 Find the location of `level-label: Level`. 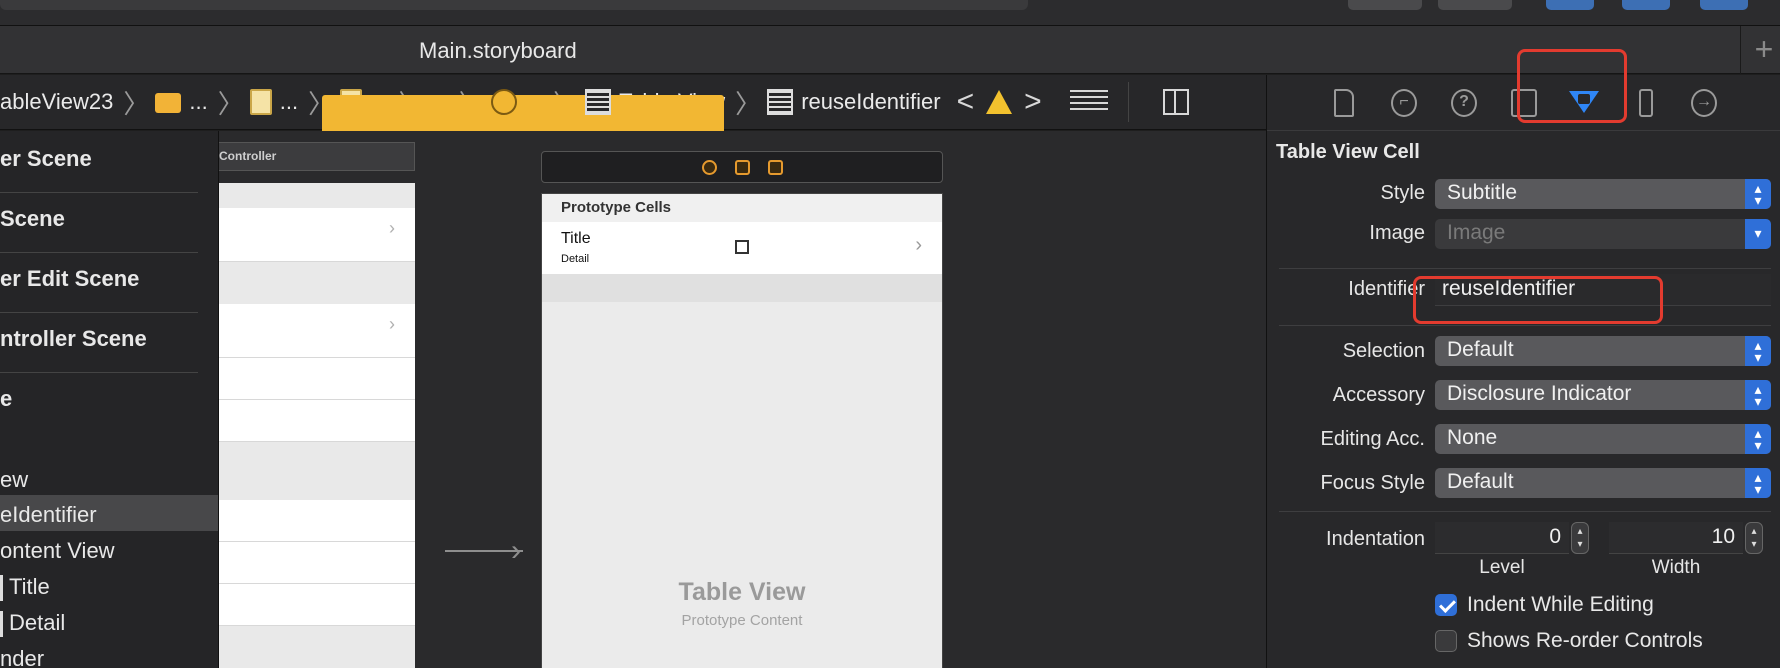

level-label: Level is located at coordinates (1502, 567).